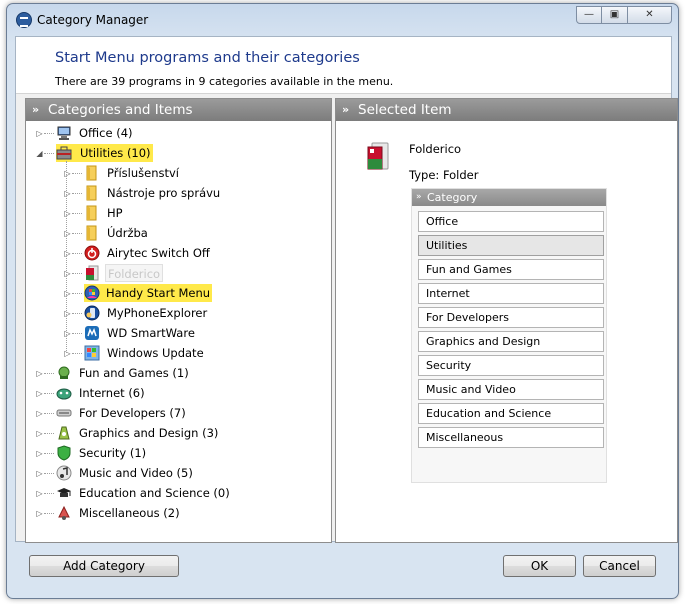 This screenshot has width=685, height=604. Describe the element at coordinates (136, 473) in the screenshot. I see `tree-item-label: Music and Video (5)` at that location.